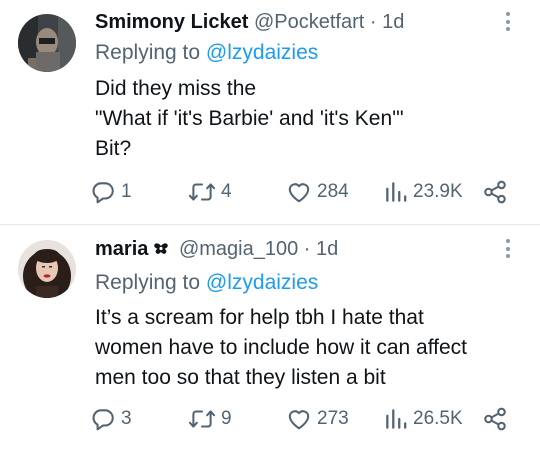 This screenshot has width=540, height=461. What do you see at coordinates (238, 249) in the screenshot?
I see `handle: @magia_100` at bounding box center [238, 249].